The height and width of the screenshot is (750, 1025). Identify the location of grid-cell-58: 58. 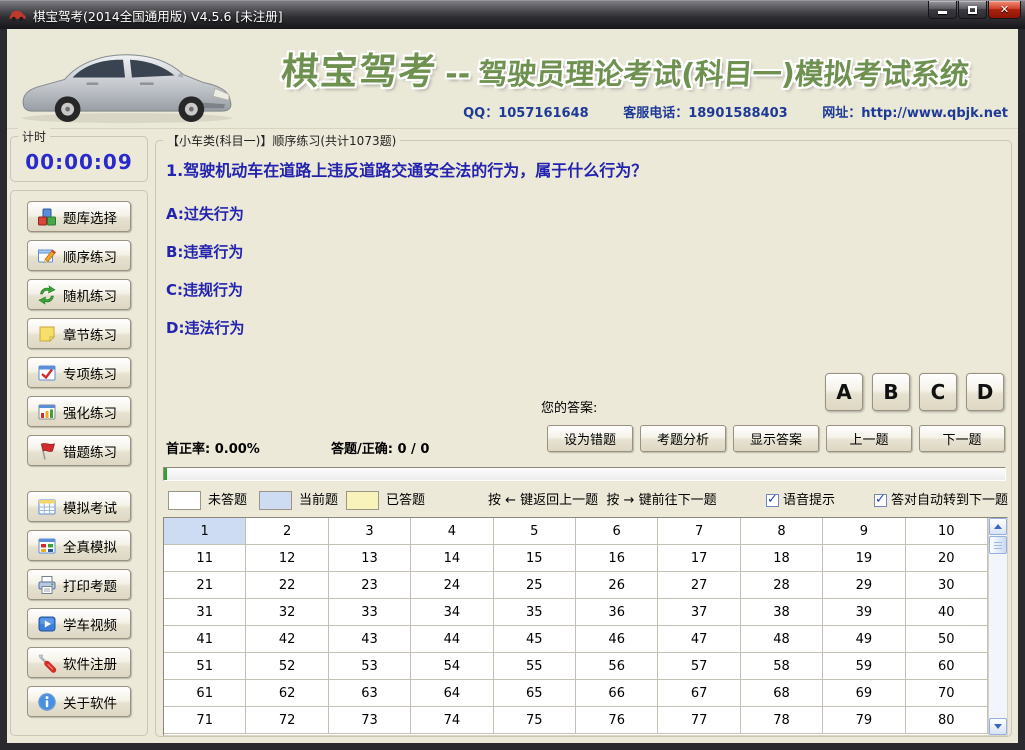
(782, 666).